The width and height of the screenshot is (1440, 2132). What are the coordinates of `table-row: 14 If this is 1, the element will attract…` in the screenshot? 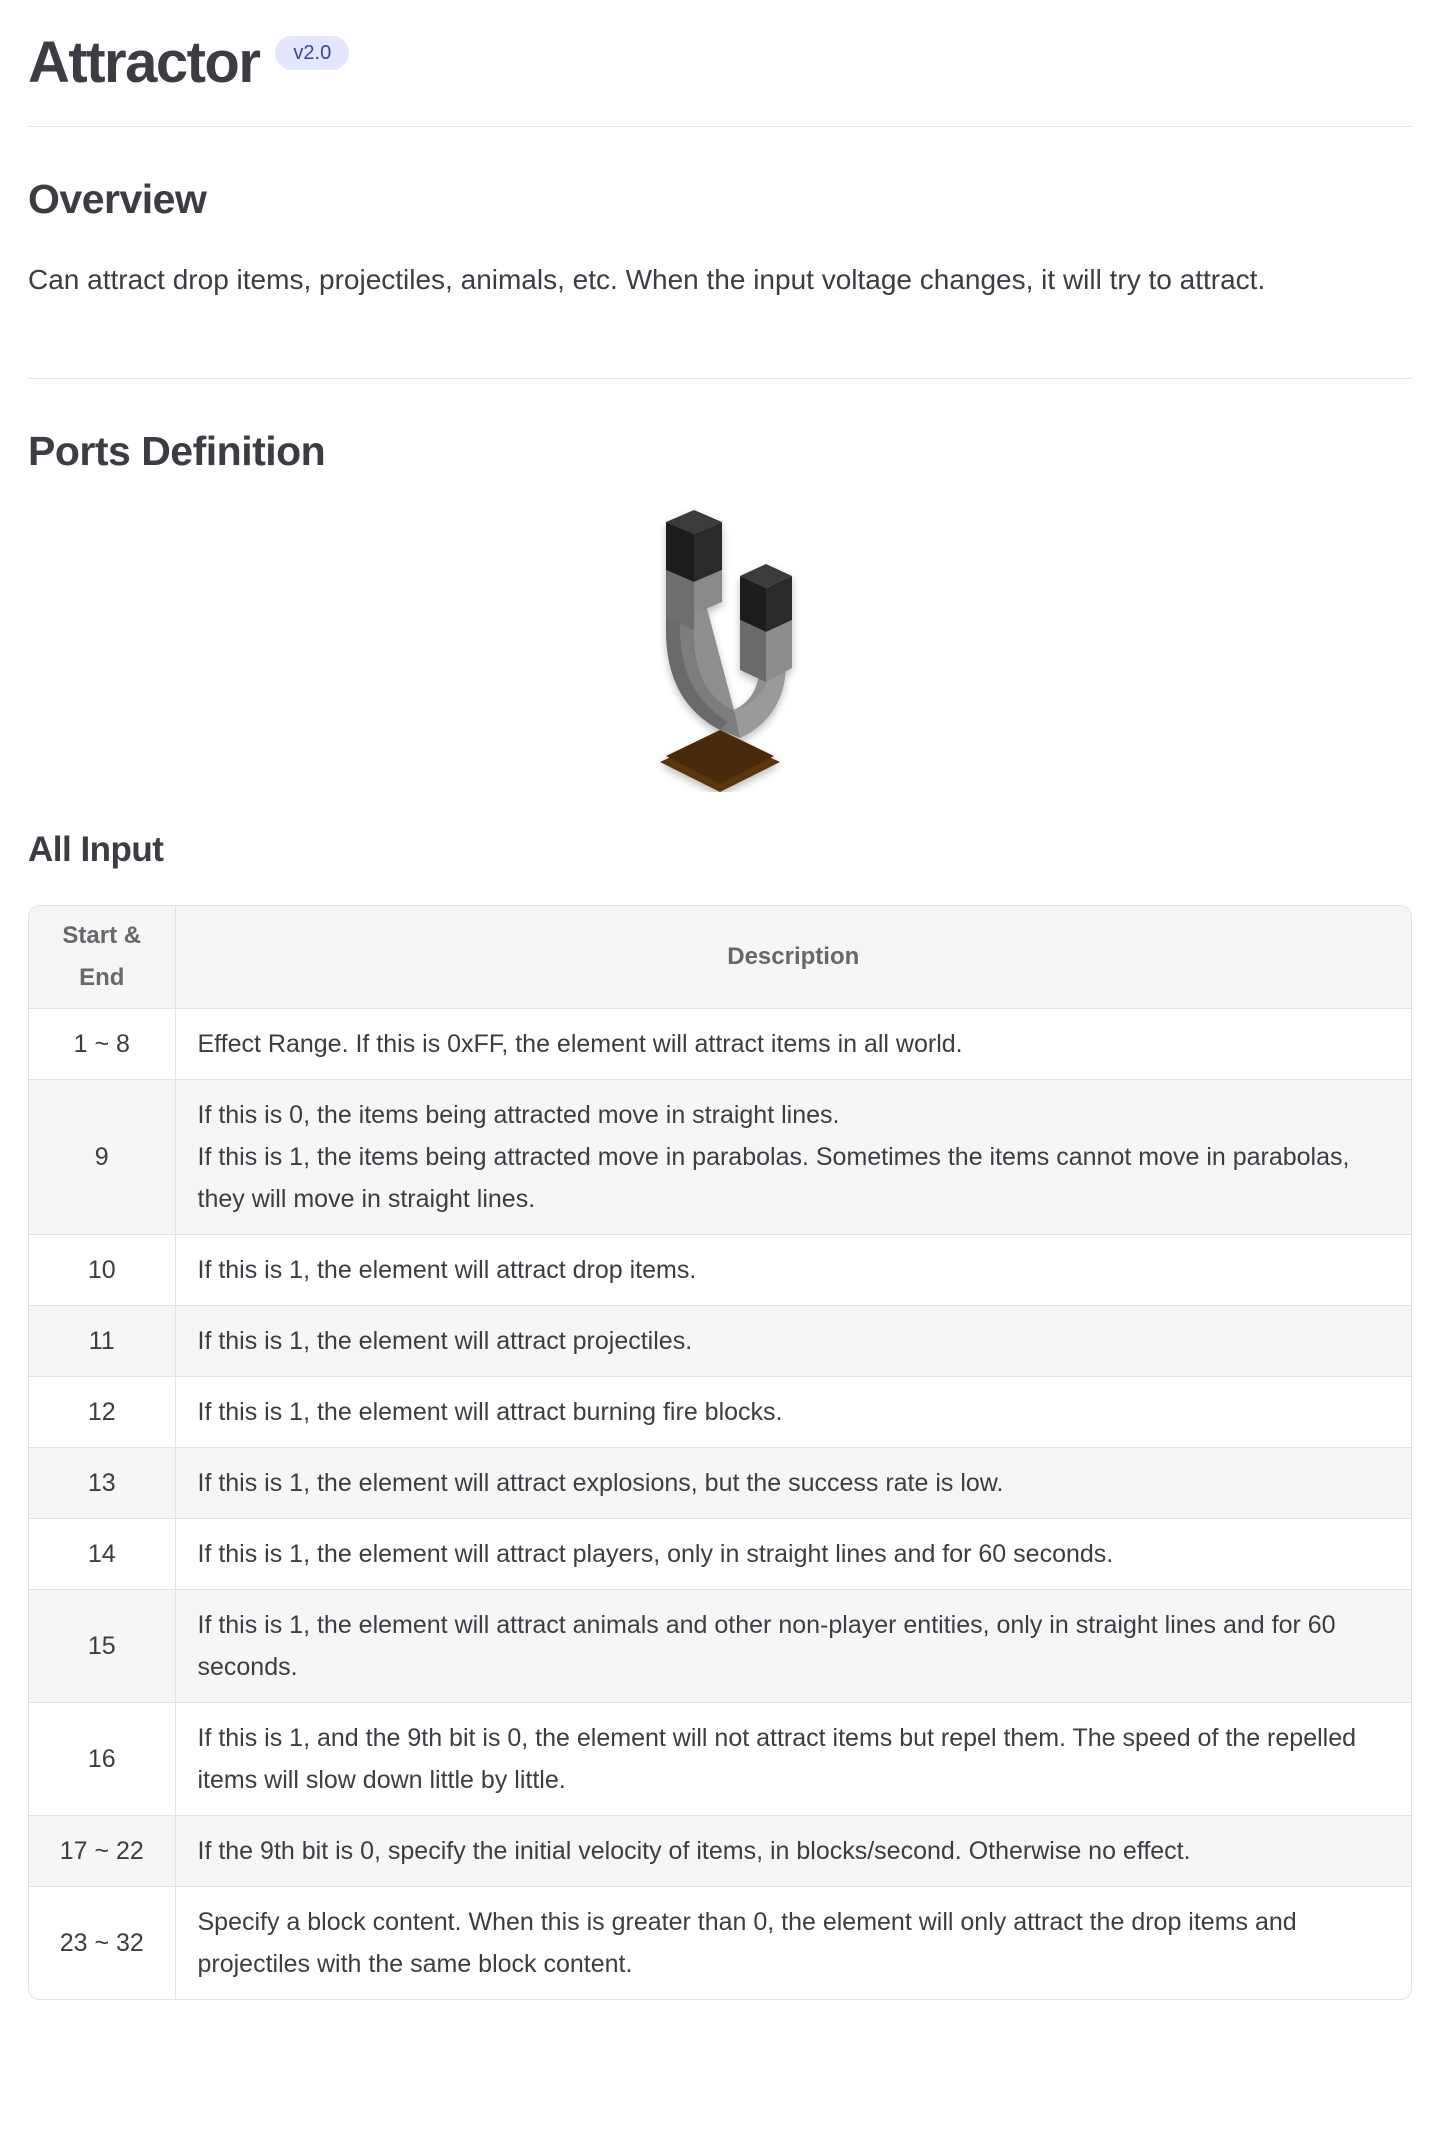 It's located at (720, 1554).